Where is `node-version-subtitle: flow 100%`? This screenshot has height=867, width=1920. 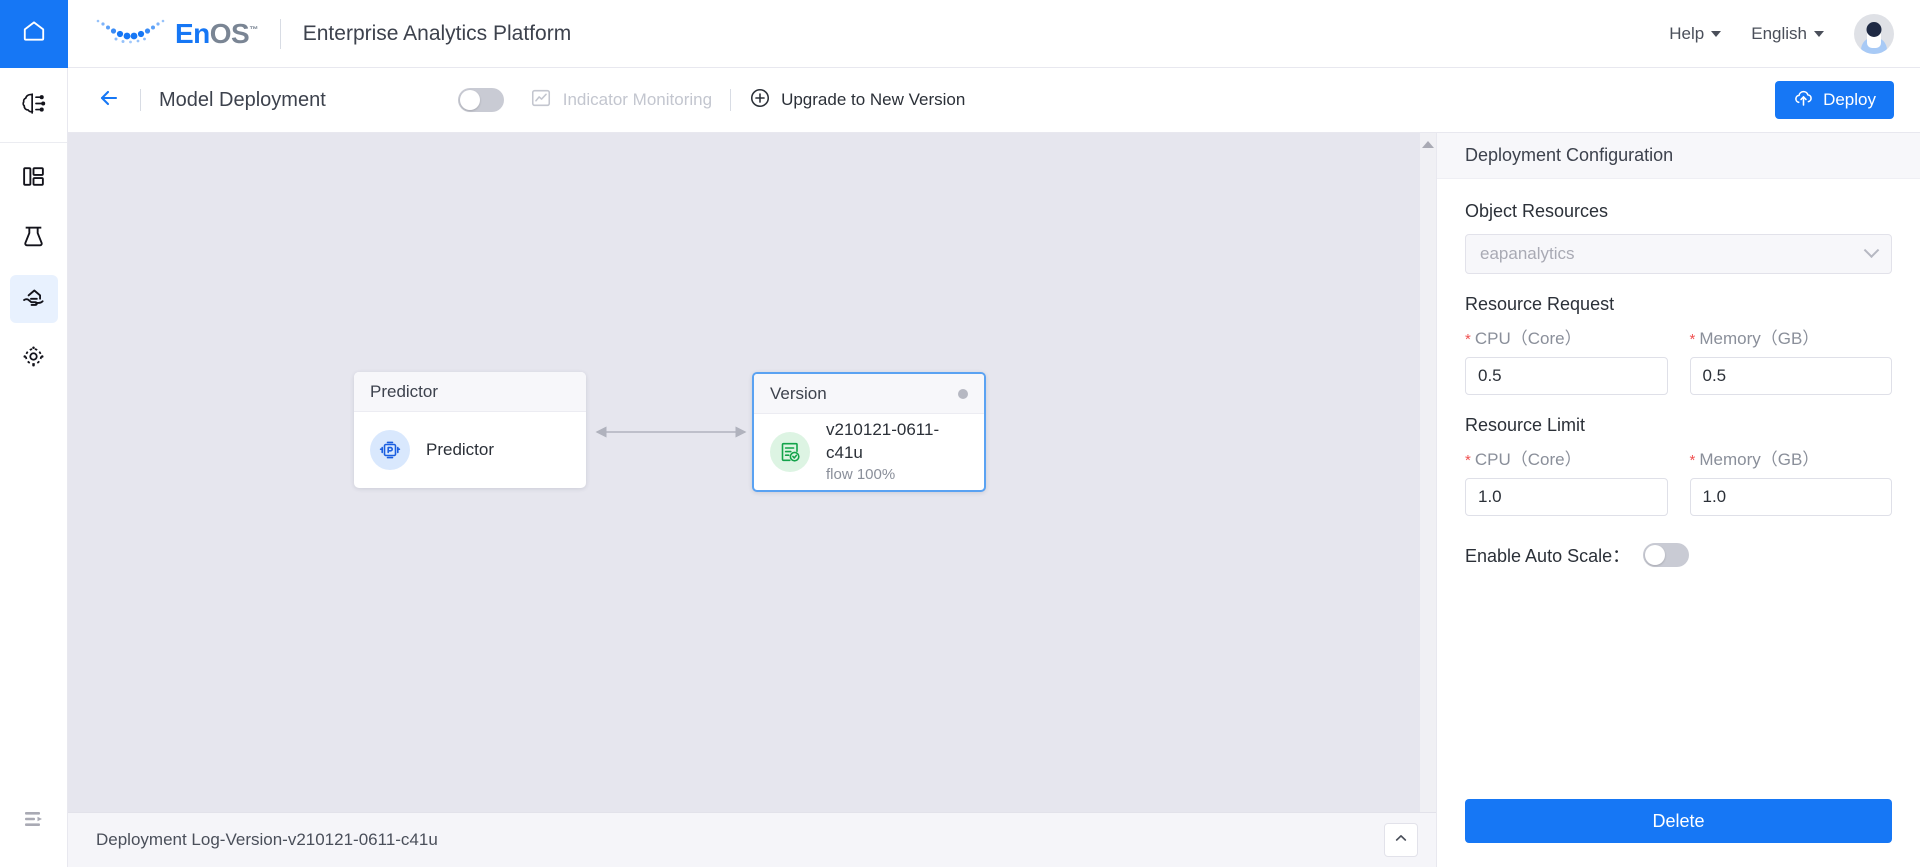 node-version-subtitle: flow 100% is located at coordinates (861, 474).